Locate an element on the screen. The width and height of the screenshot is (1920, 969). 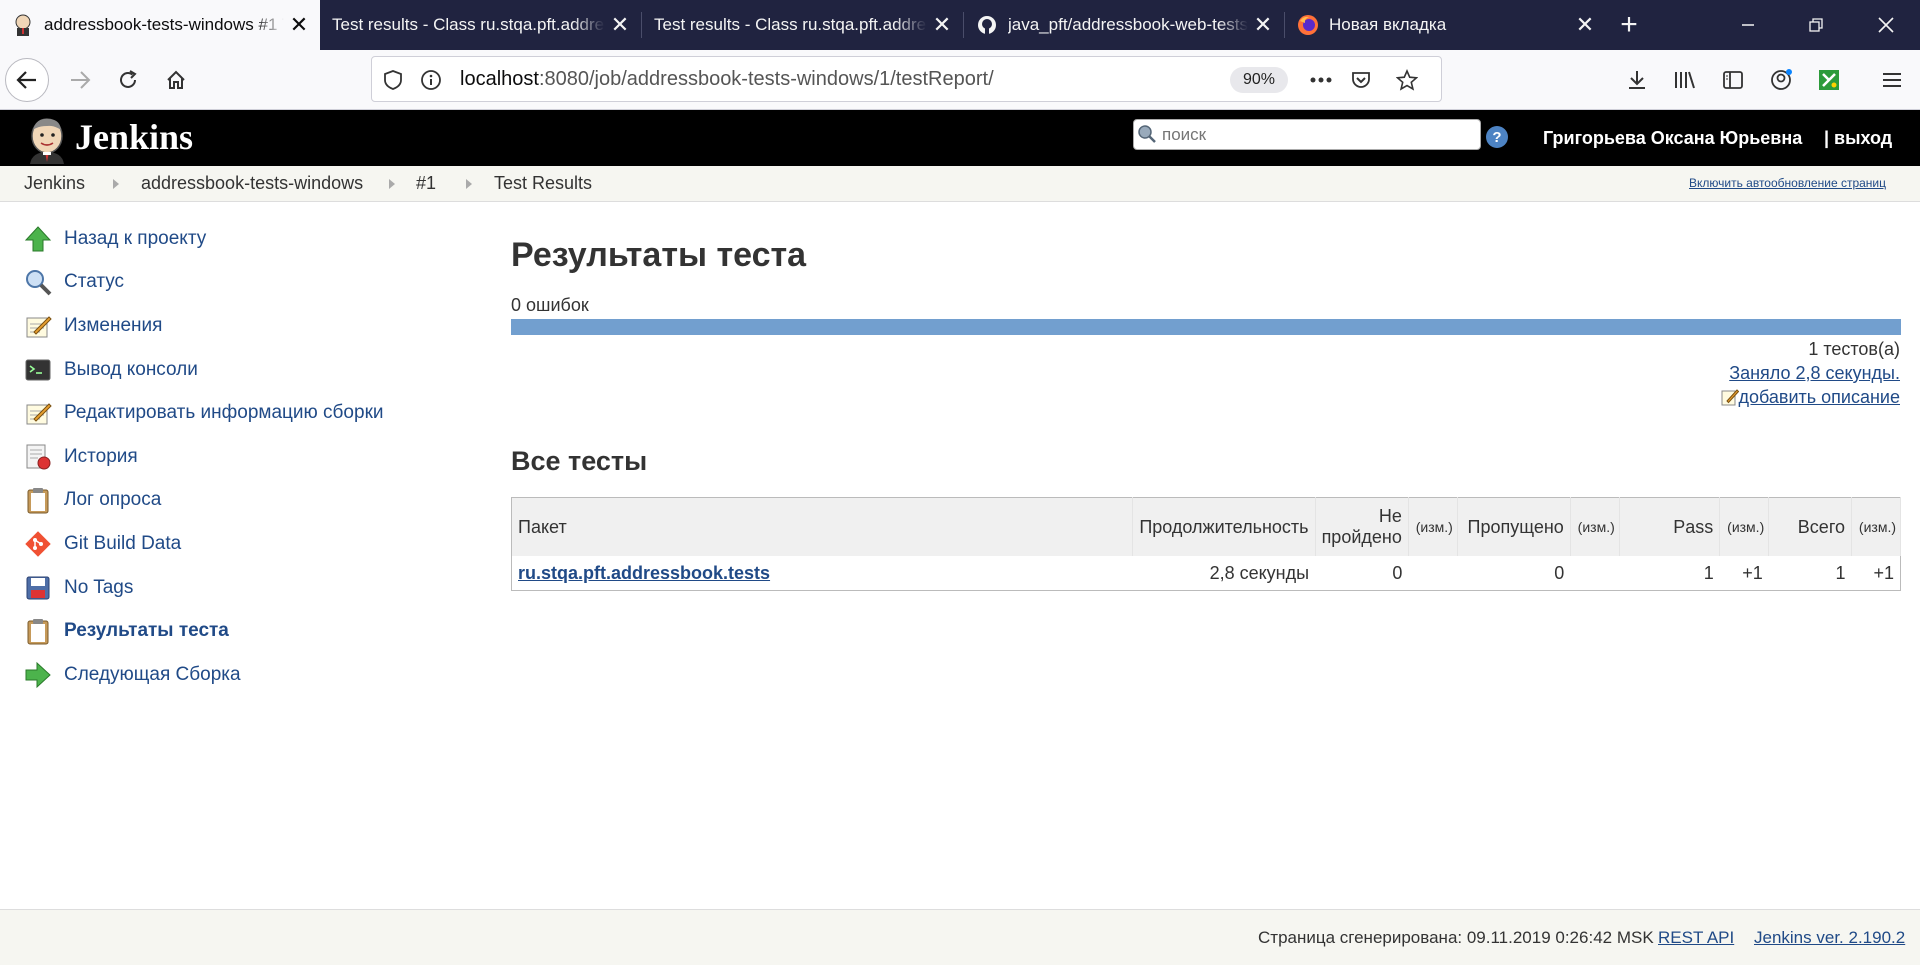
column-pass-diff: (изм.) is located at coordinates (1744, 526).